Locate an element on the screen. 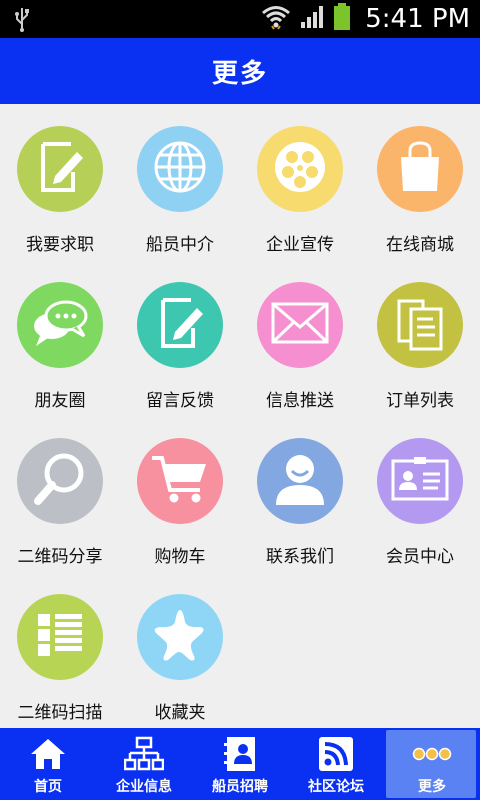 The image size is (480, 800). usb-icon is located at coordinates (22, 21).